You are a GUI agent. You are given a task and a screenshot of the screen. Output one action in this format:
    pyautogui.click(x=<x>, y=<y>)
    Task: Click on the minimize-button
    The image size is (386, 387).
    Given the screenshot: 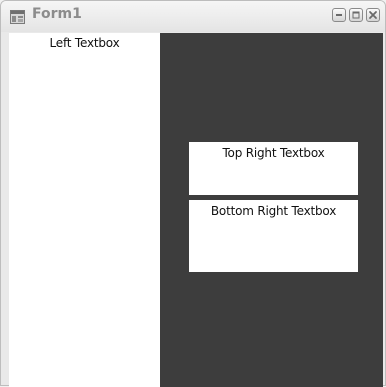 What is the action you would take?
    pyautogui.click(x=339, y=15)
    